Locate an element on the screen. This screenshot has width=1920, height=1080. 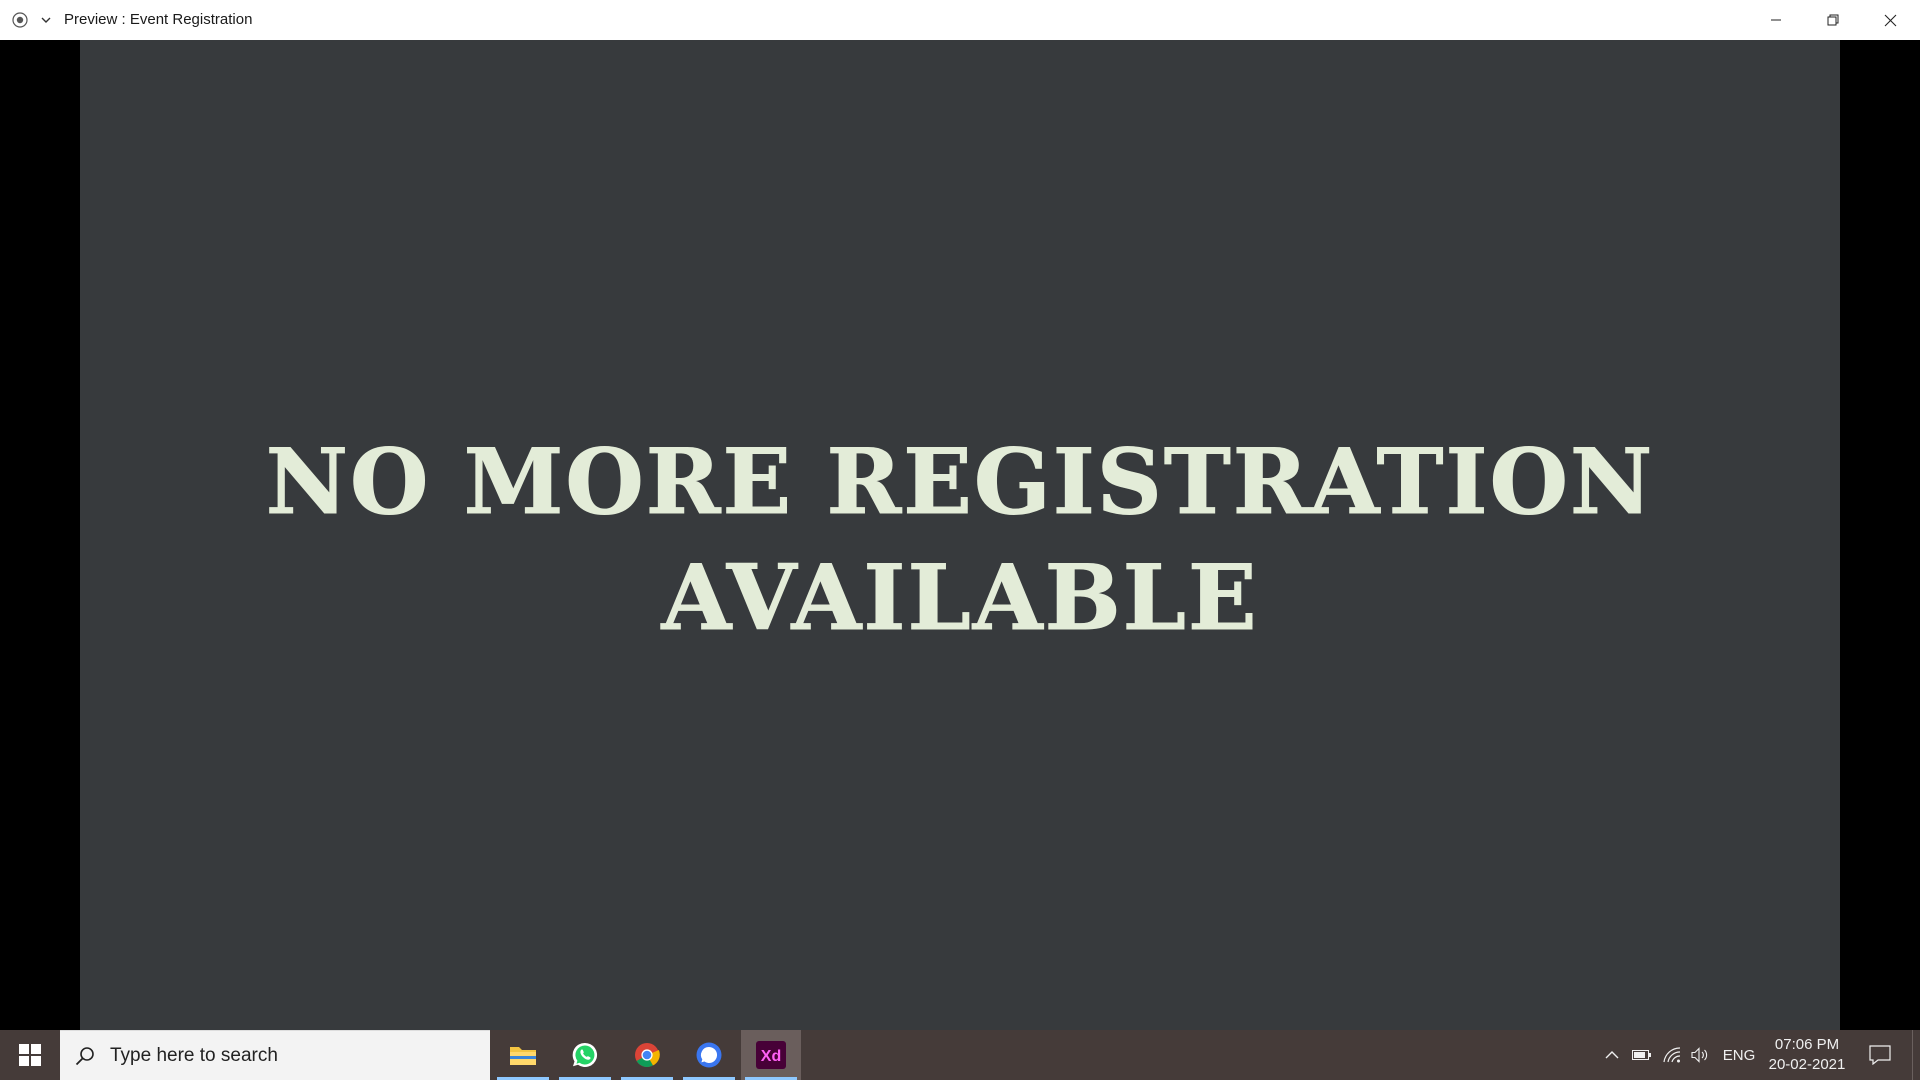
taskbar-clock: 07:06 PM 20-02-2021 is located at coordinates (1807, 1055).